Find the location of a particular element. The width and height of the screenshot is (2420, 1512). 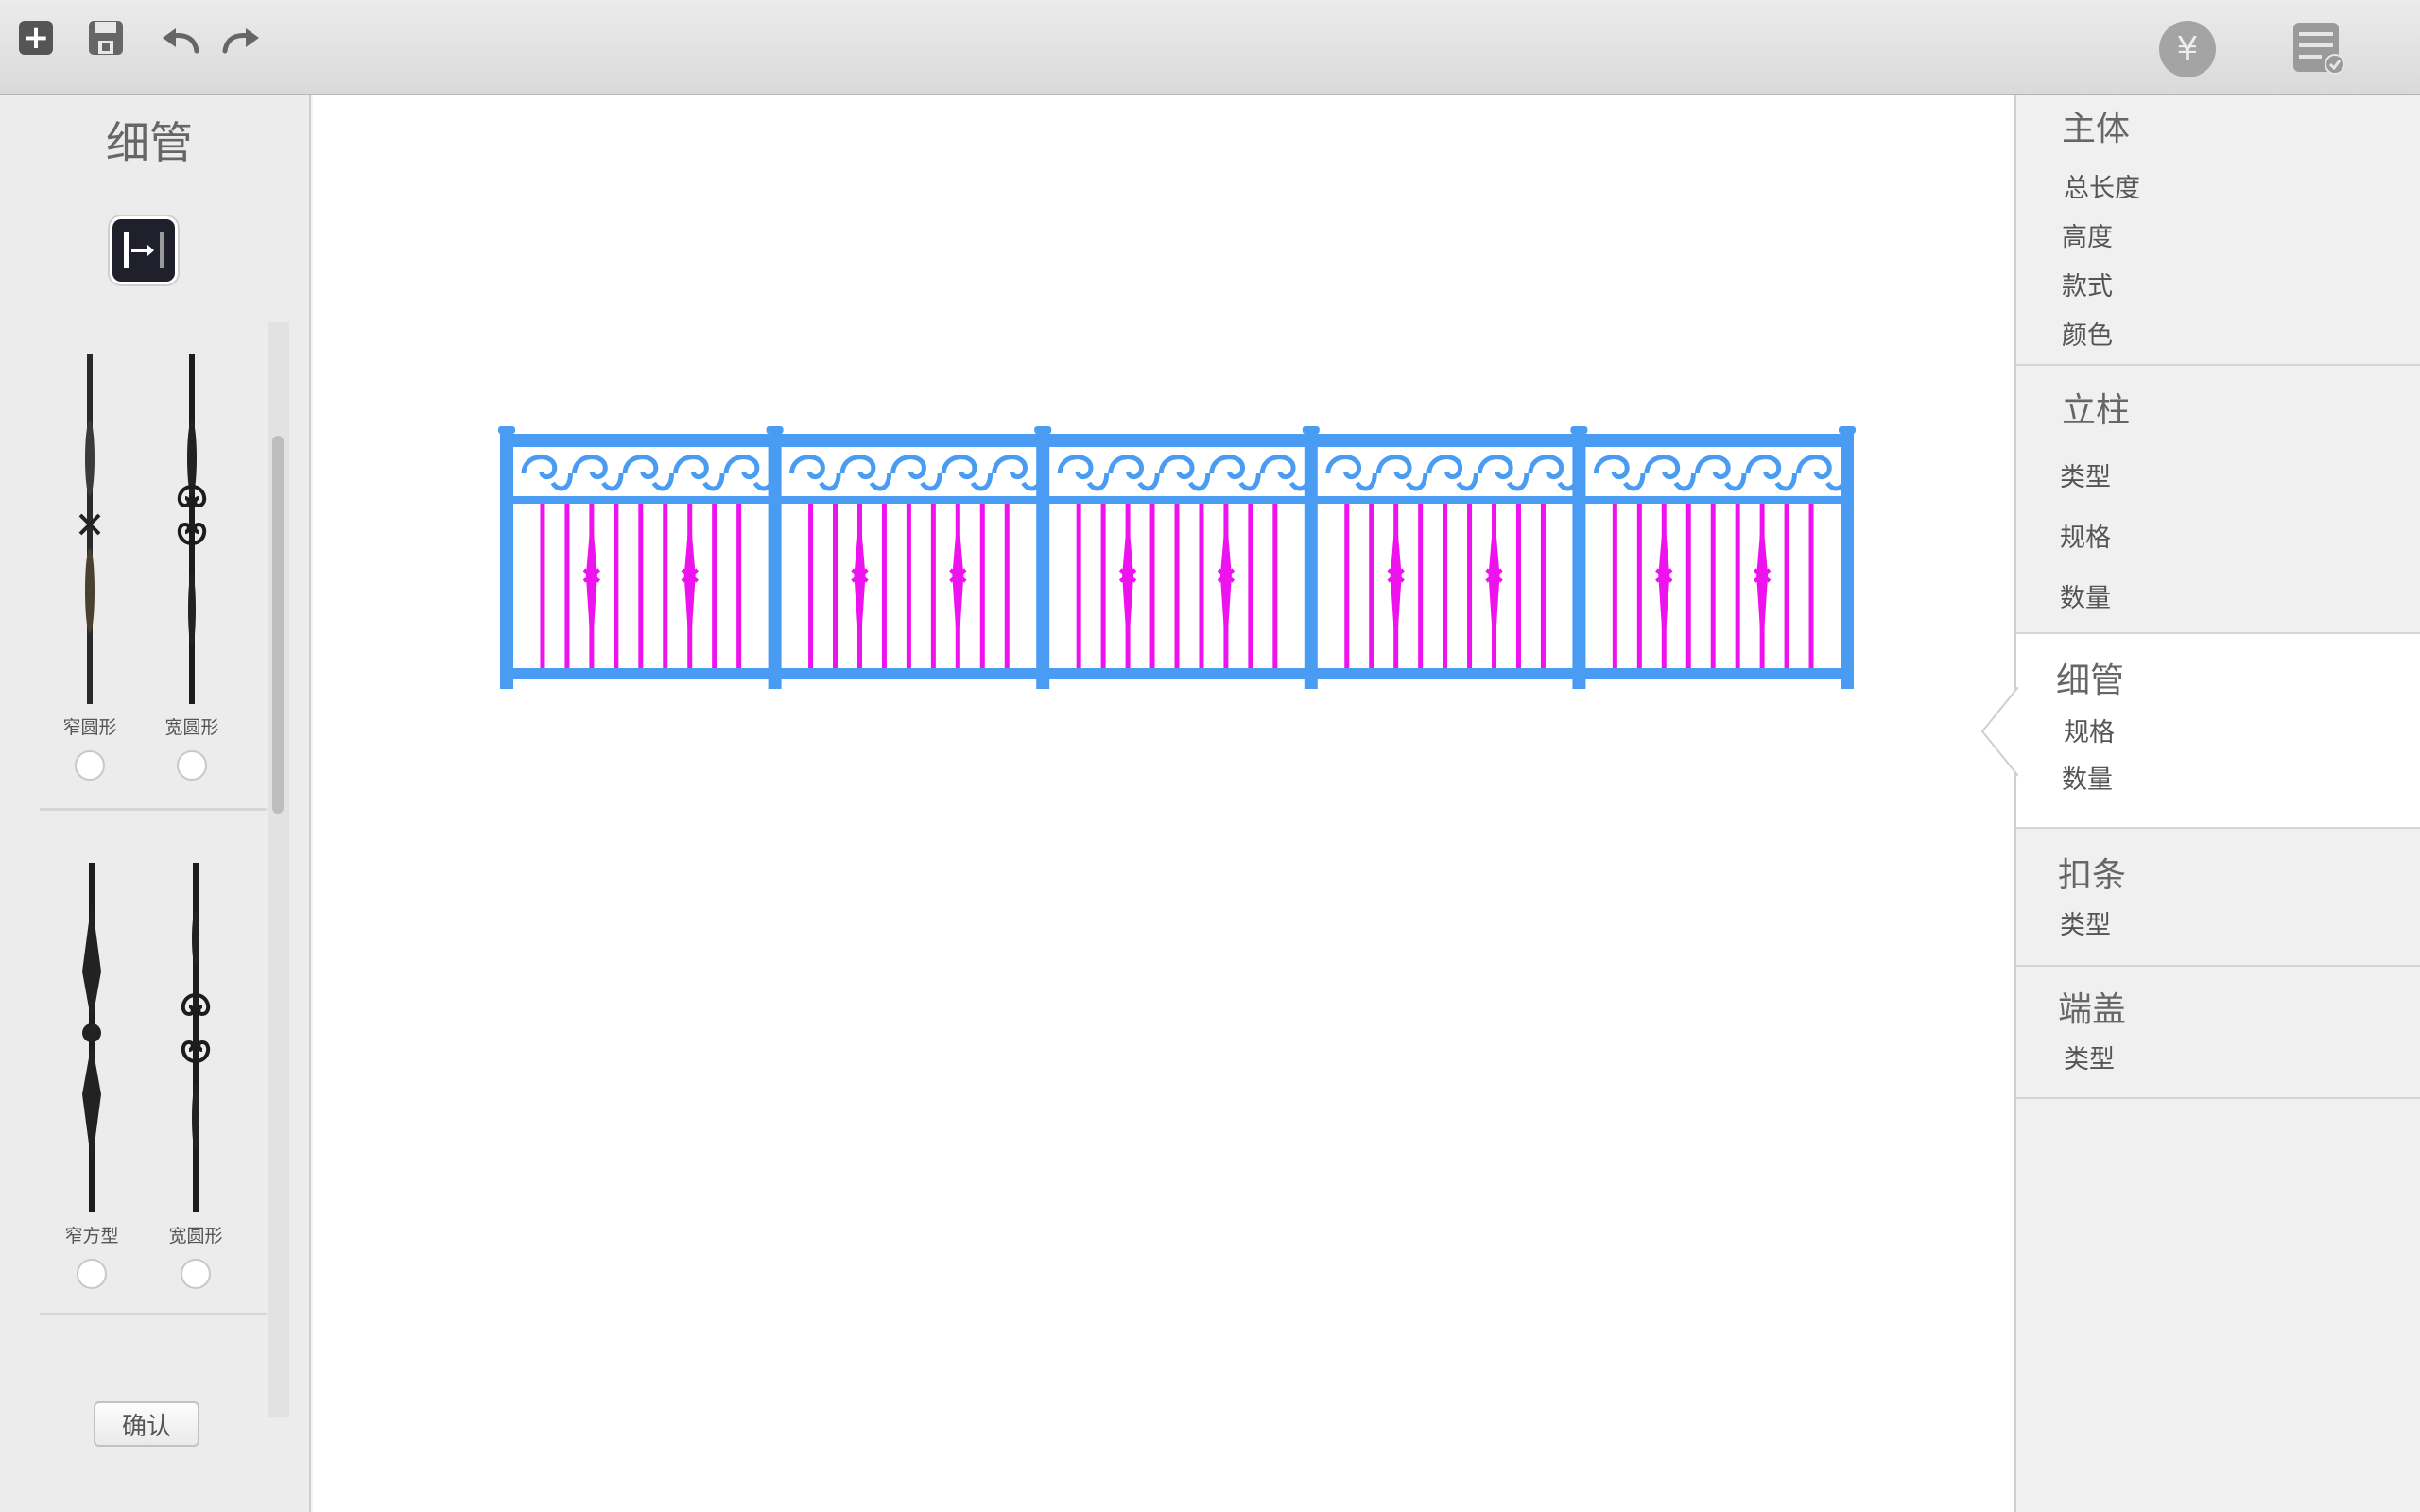

prop-post-spec: 规格 is located at coordinates (2085, 535).